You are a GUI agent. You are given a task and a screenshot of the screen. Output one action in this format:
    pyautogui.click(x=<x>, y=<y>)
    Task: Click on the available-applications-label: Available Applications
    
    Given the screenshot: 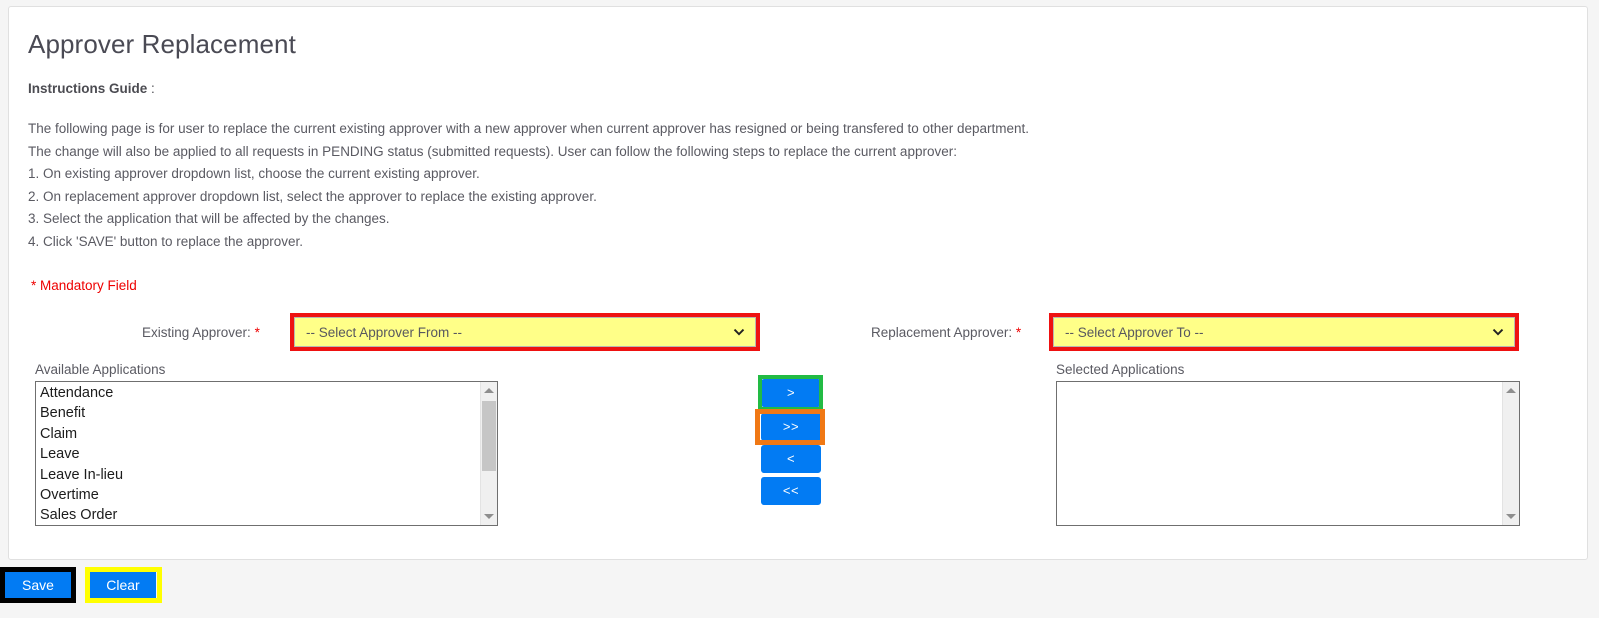 What is the action you would take?
    pyautogui.click(x=100, y=369)
    